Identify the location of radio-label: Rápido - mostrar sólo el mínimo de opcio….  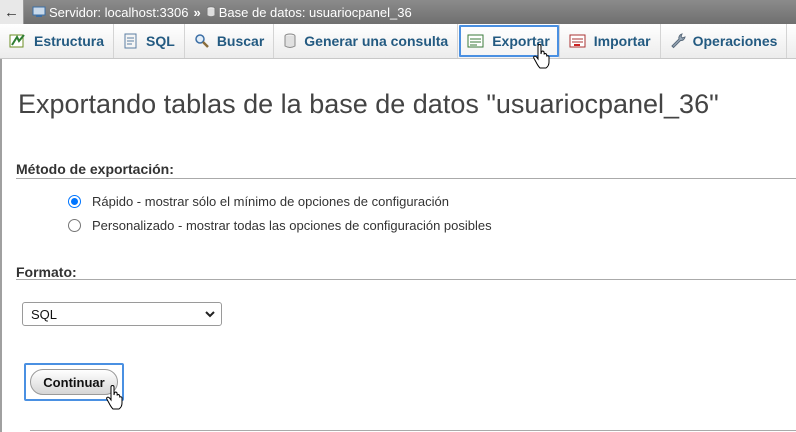
(270, 201).